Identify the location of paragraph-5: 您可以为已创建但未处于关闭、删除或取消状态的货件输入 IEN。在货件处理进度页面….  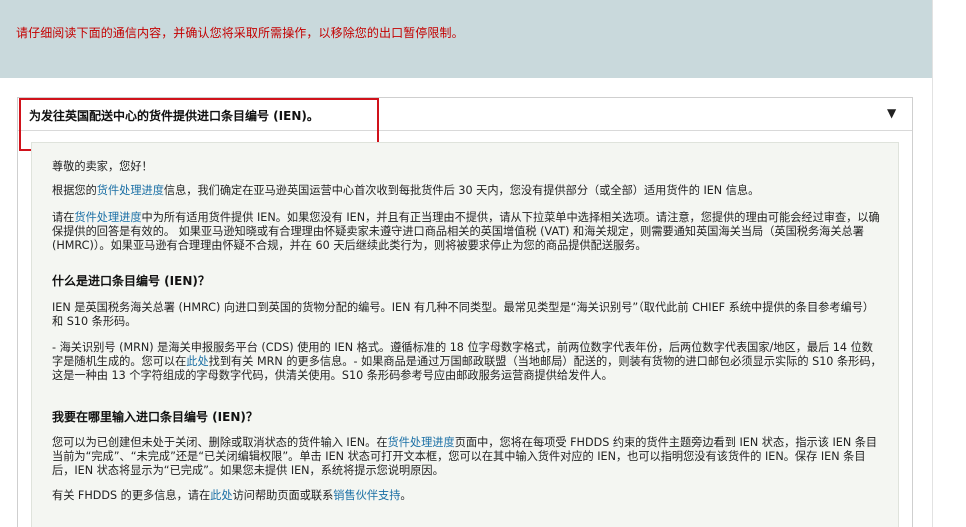
(468, 457).